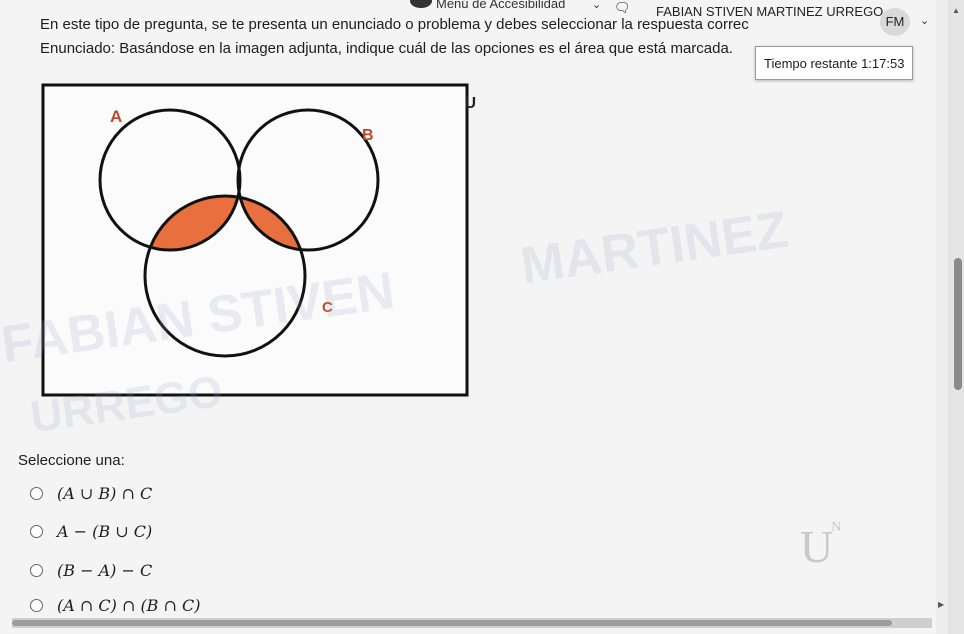 The width and height of the screenshot is (964, 634). What do you see at coordinates (452, 623) in the screenshot?
I see `horizontal-scroll-thumb` at bounding box center [452, 623].